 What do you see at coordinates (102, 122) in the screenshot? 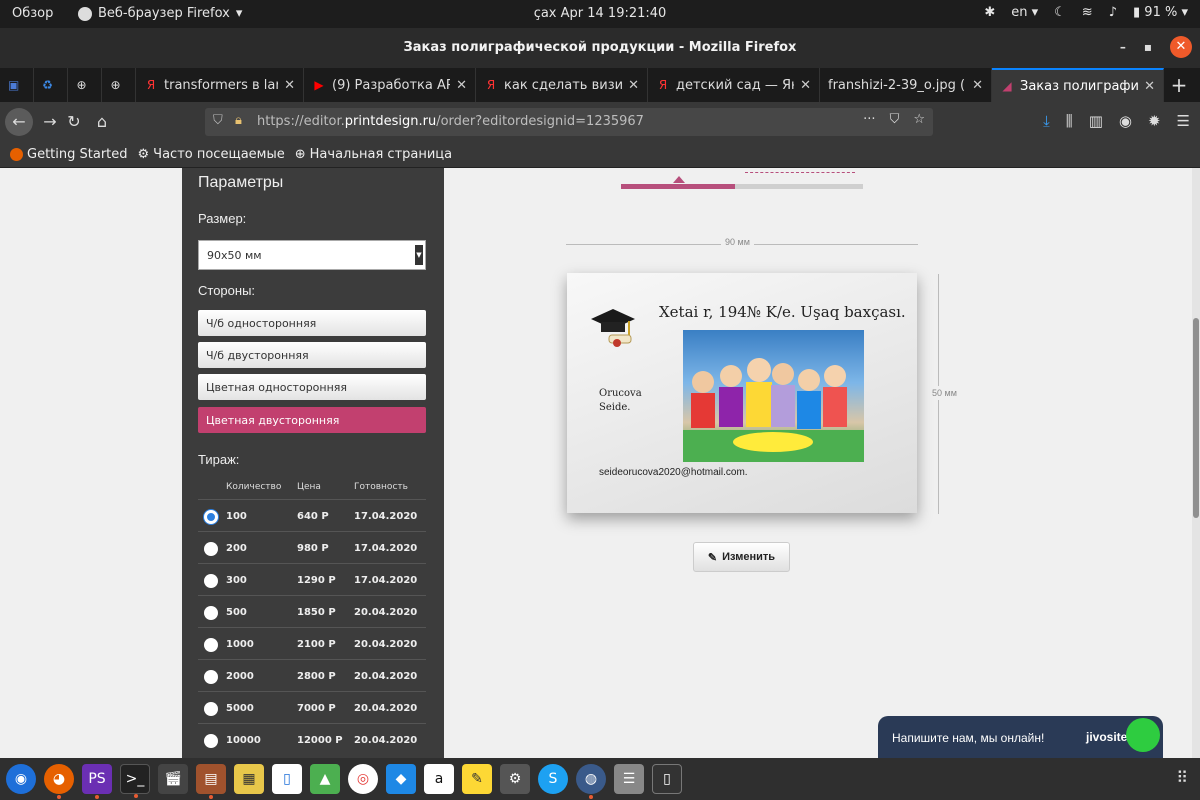
I see `home-button: ⌂` at bounding box center [102, 122].